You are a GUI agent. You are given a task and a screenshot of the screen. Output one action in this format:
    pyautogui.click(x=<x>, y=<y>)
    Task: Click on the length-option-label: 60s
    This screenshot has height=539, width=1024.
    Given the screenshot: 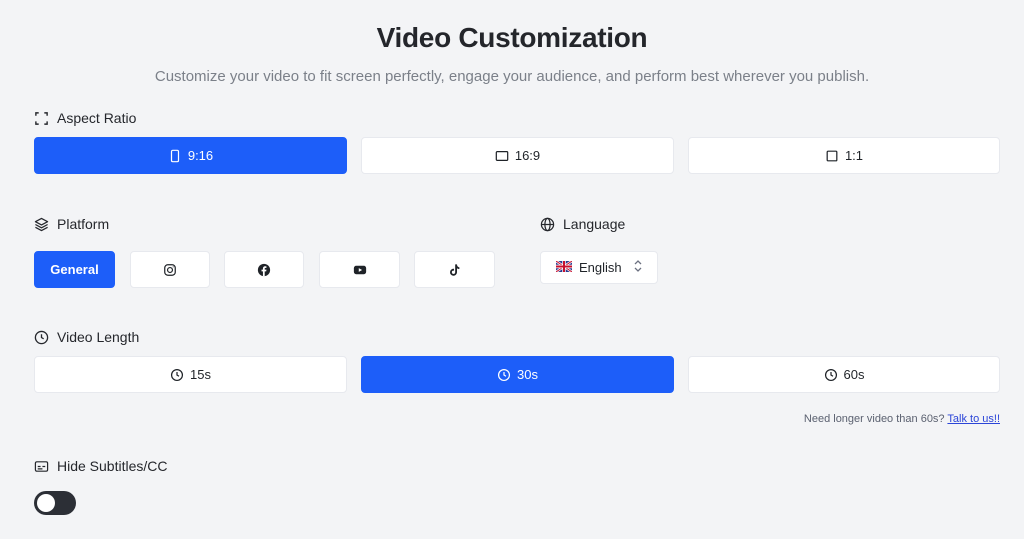 What is the action you would take?
    pyautogui.click(x=854, y=374)
    